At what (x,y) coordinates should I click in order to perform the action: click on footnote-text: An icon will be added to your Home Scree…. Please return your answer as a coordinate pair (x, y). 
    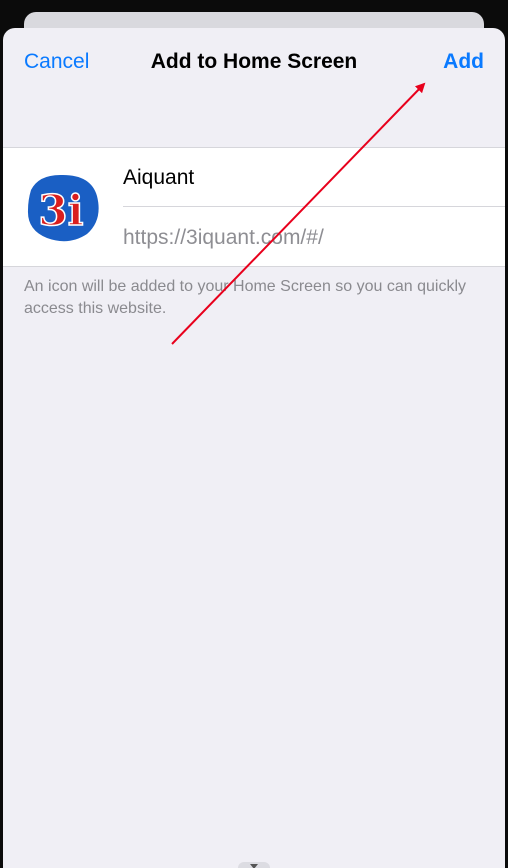
    Looking at the image, I should click on (245, 297).